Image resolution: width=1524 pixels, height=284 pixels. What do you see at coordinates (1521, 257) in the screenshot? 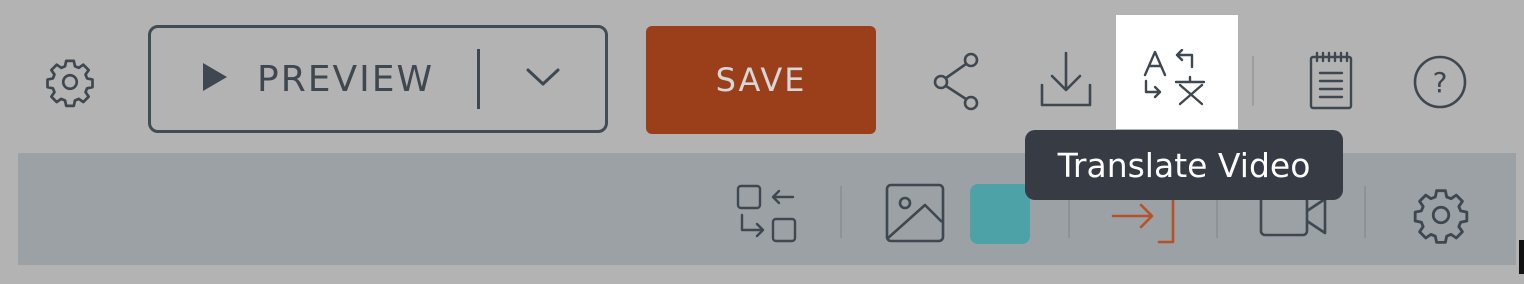
I see `text-cursor` at bounding box center [1521, 257].